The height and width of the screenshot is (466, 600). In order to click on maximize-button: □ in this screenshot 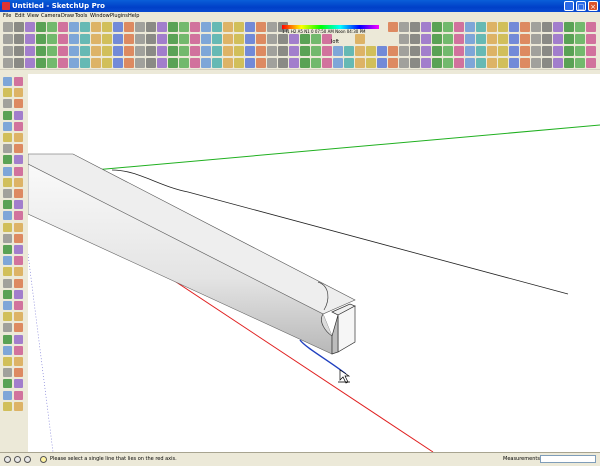, I will do `click(581, 6)`.